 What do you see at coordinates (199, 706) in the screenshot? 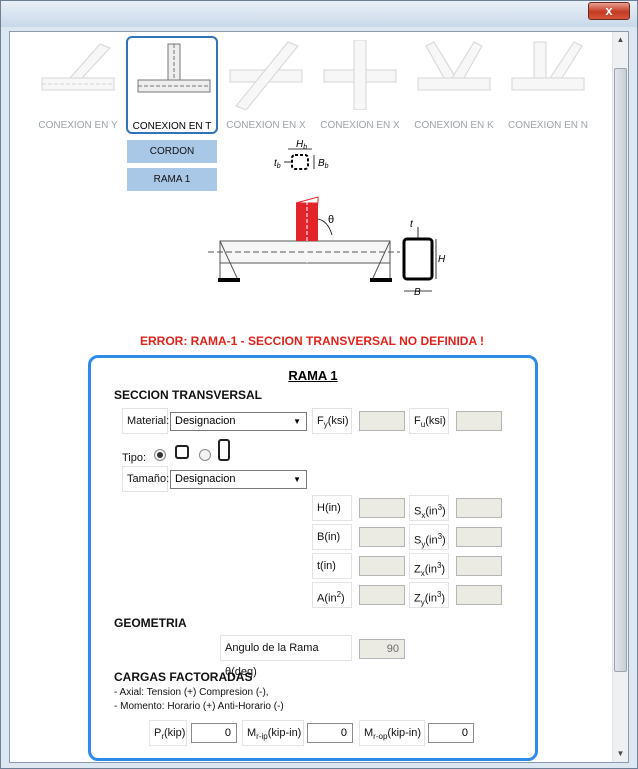
I see `moment-note: - Momento: Horario (+) Anti-Horario (-)` at bounding box center [199, 706].